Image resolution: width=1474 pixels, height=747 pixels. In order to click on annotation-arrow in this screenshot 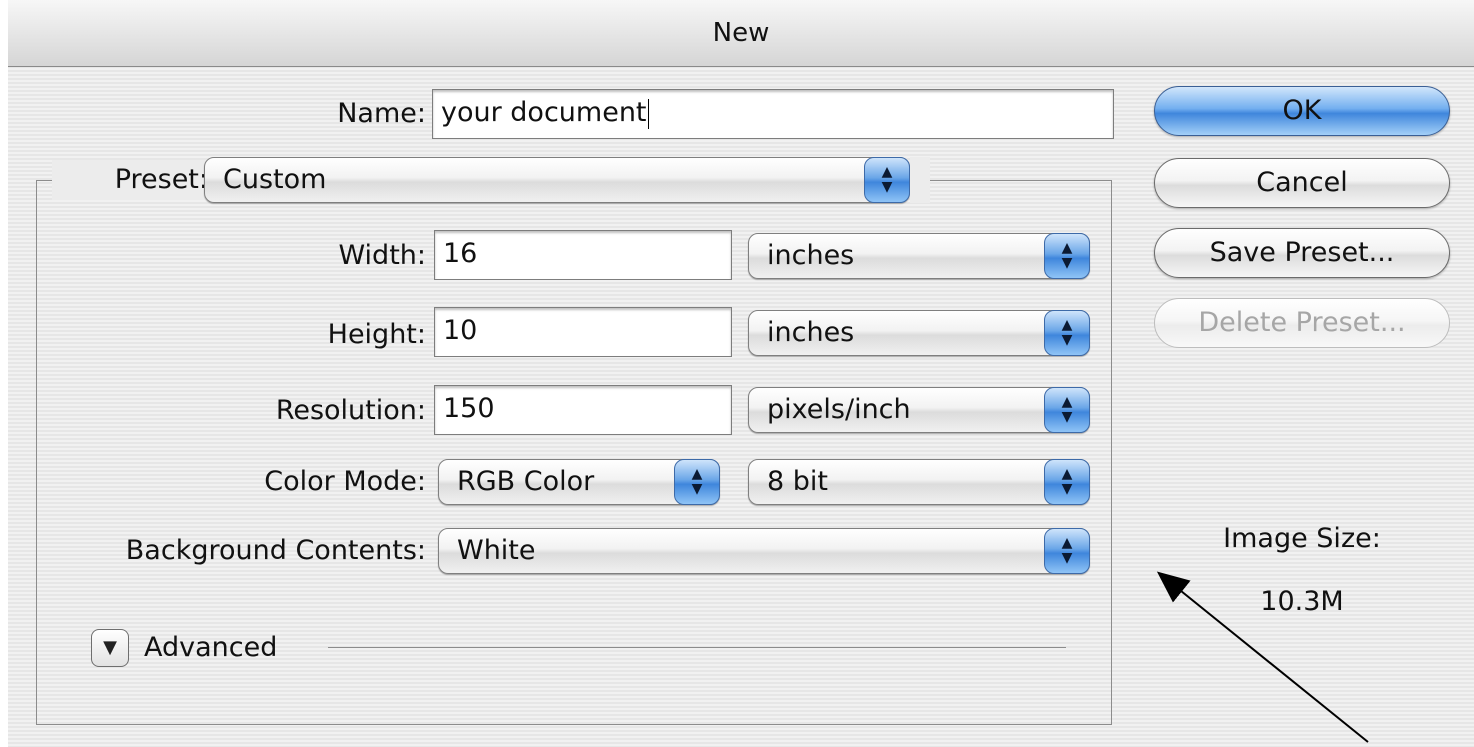, I will do `click(1262, 657)`.